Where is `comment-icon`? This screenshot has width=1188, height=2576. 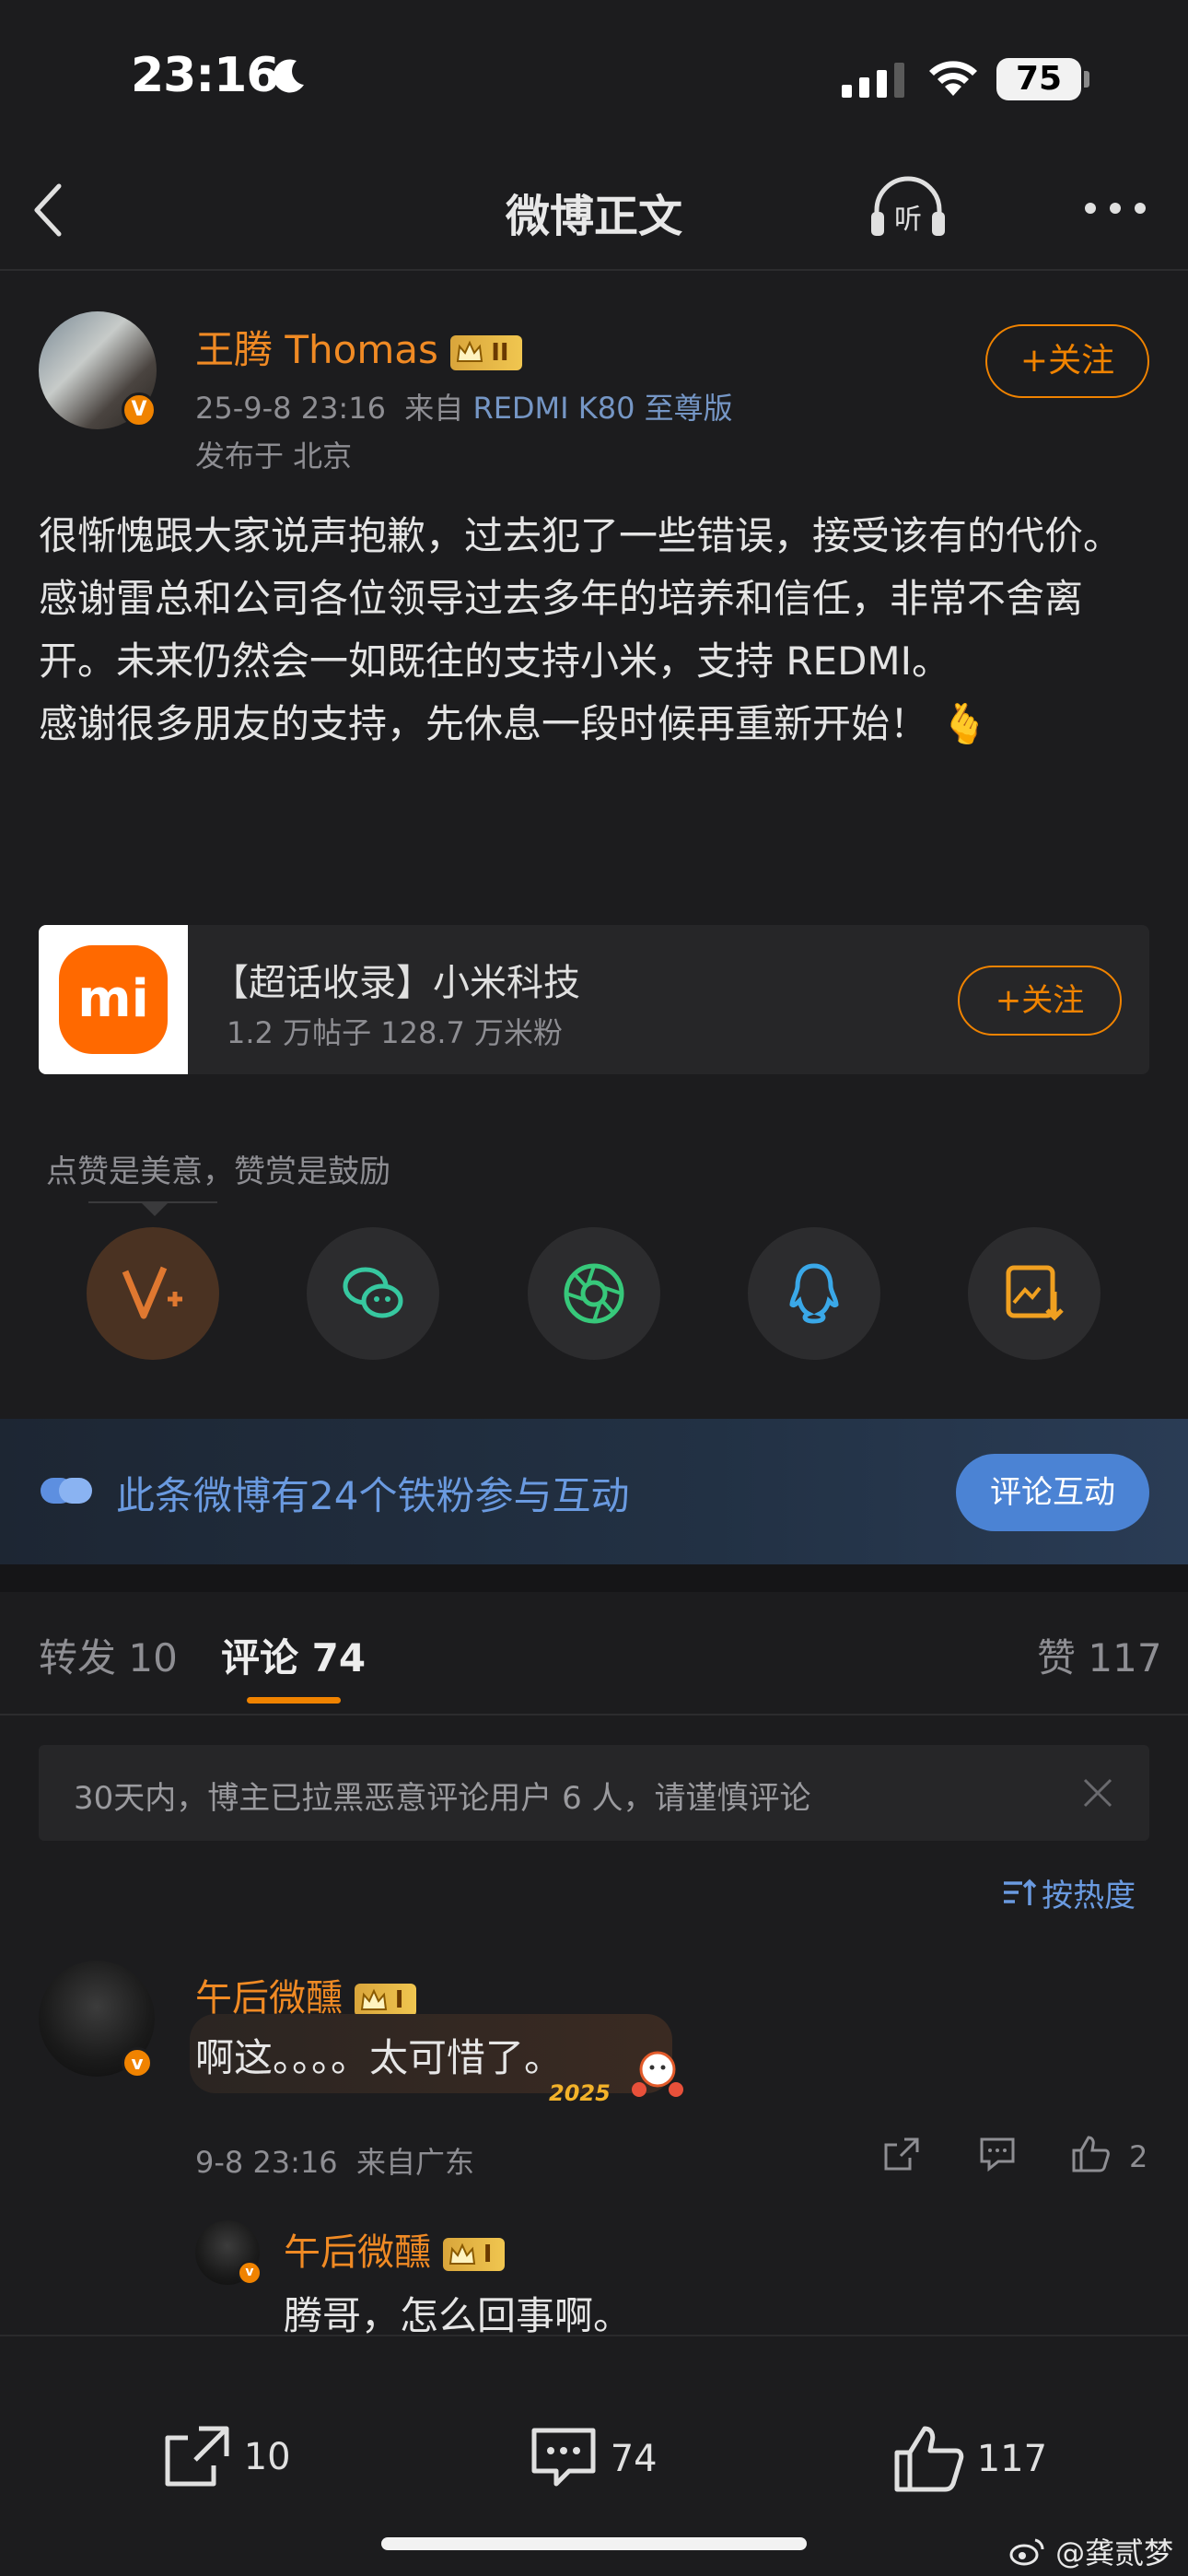 comment-icon is located at coordinates (563, 2457).